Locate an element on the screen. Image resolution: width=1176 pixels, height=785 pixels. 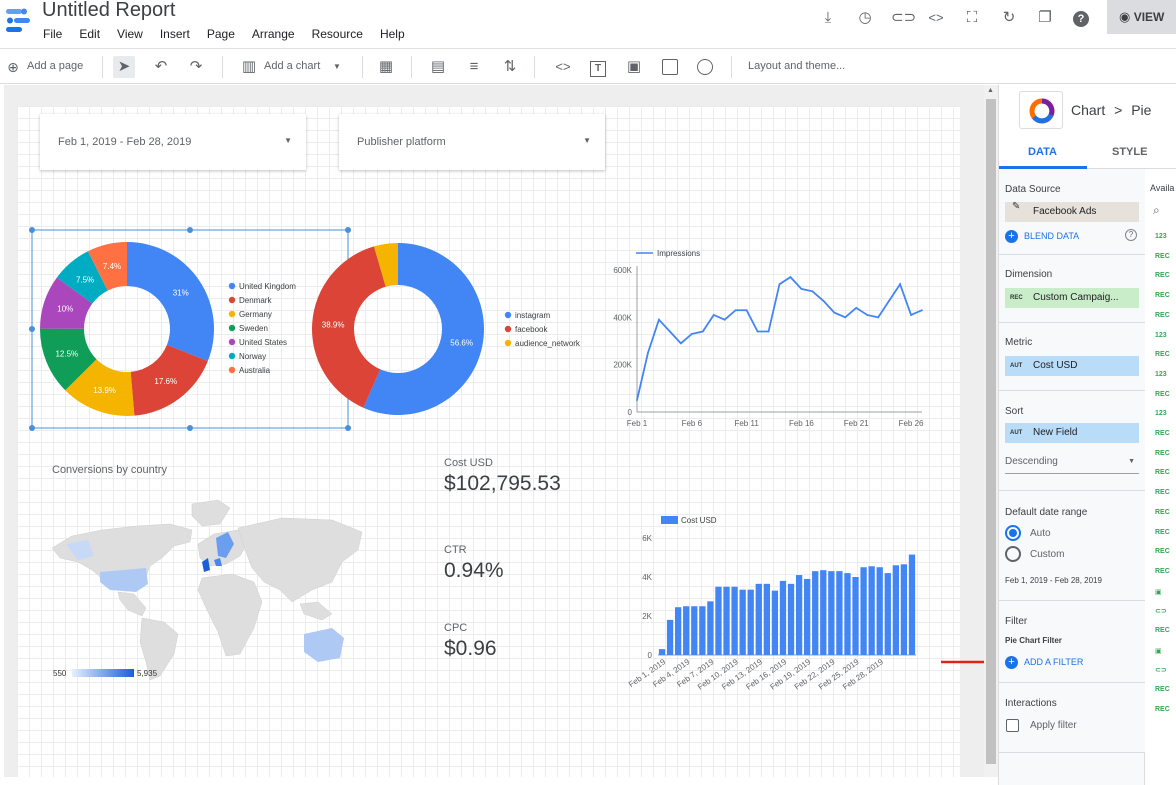
date-range-control: Feb 1, 2019 - Feb 28, 2019 ▼ is located at coordinates (173, 142).